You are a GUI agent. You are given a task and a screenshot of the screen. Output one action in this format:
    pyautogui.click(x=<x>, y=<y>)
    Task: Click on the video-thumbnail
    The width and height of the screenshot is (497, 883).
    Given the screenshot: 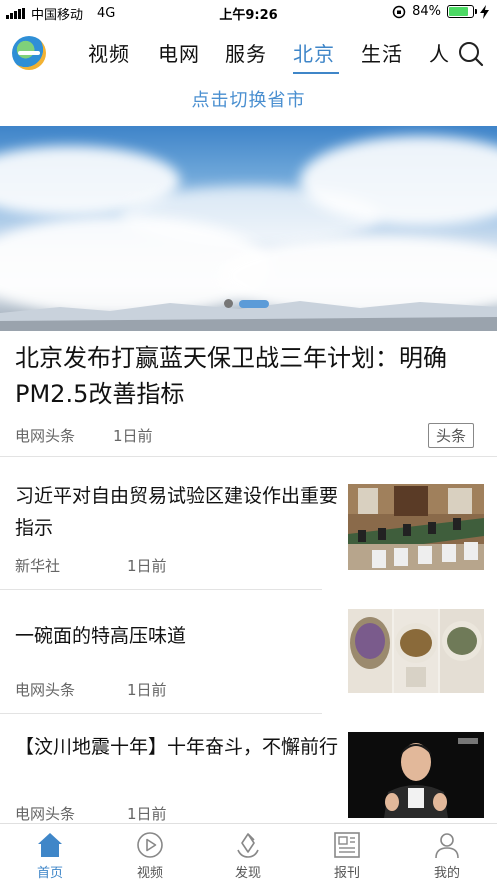 What is the action you would take?
    pyautogui.click(x=416, y=775)
    